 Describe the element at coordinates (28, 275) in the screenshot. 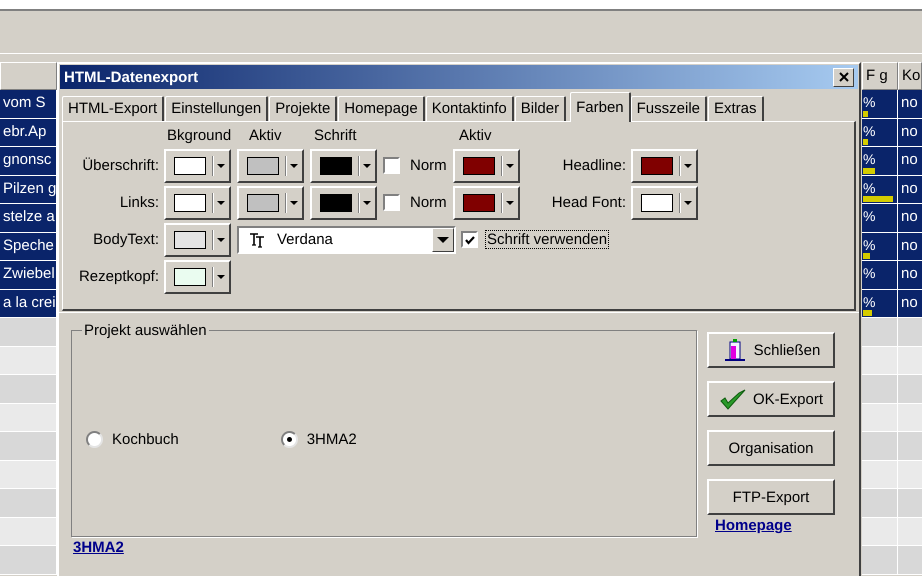

I see `table-cell: Zwiebel` at that location.